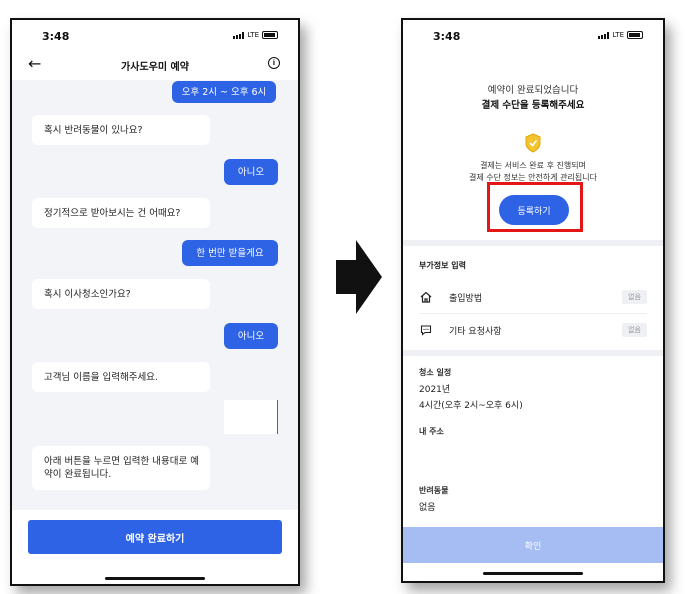  Describe the element at coordinates (426, 330) in the screenshot. I see `message-icon` at that location.